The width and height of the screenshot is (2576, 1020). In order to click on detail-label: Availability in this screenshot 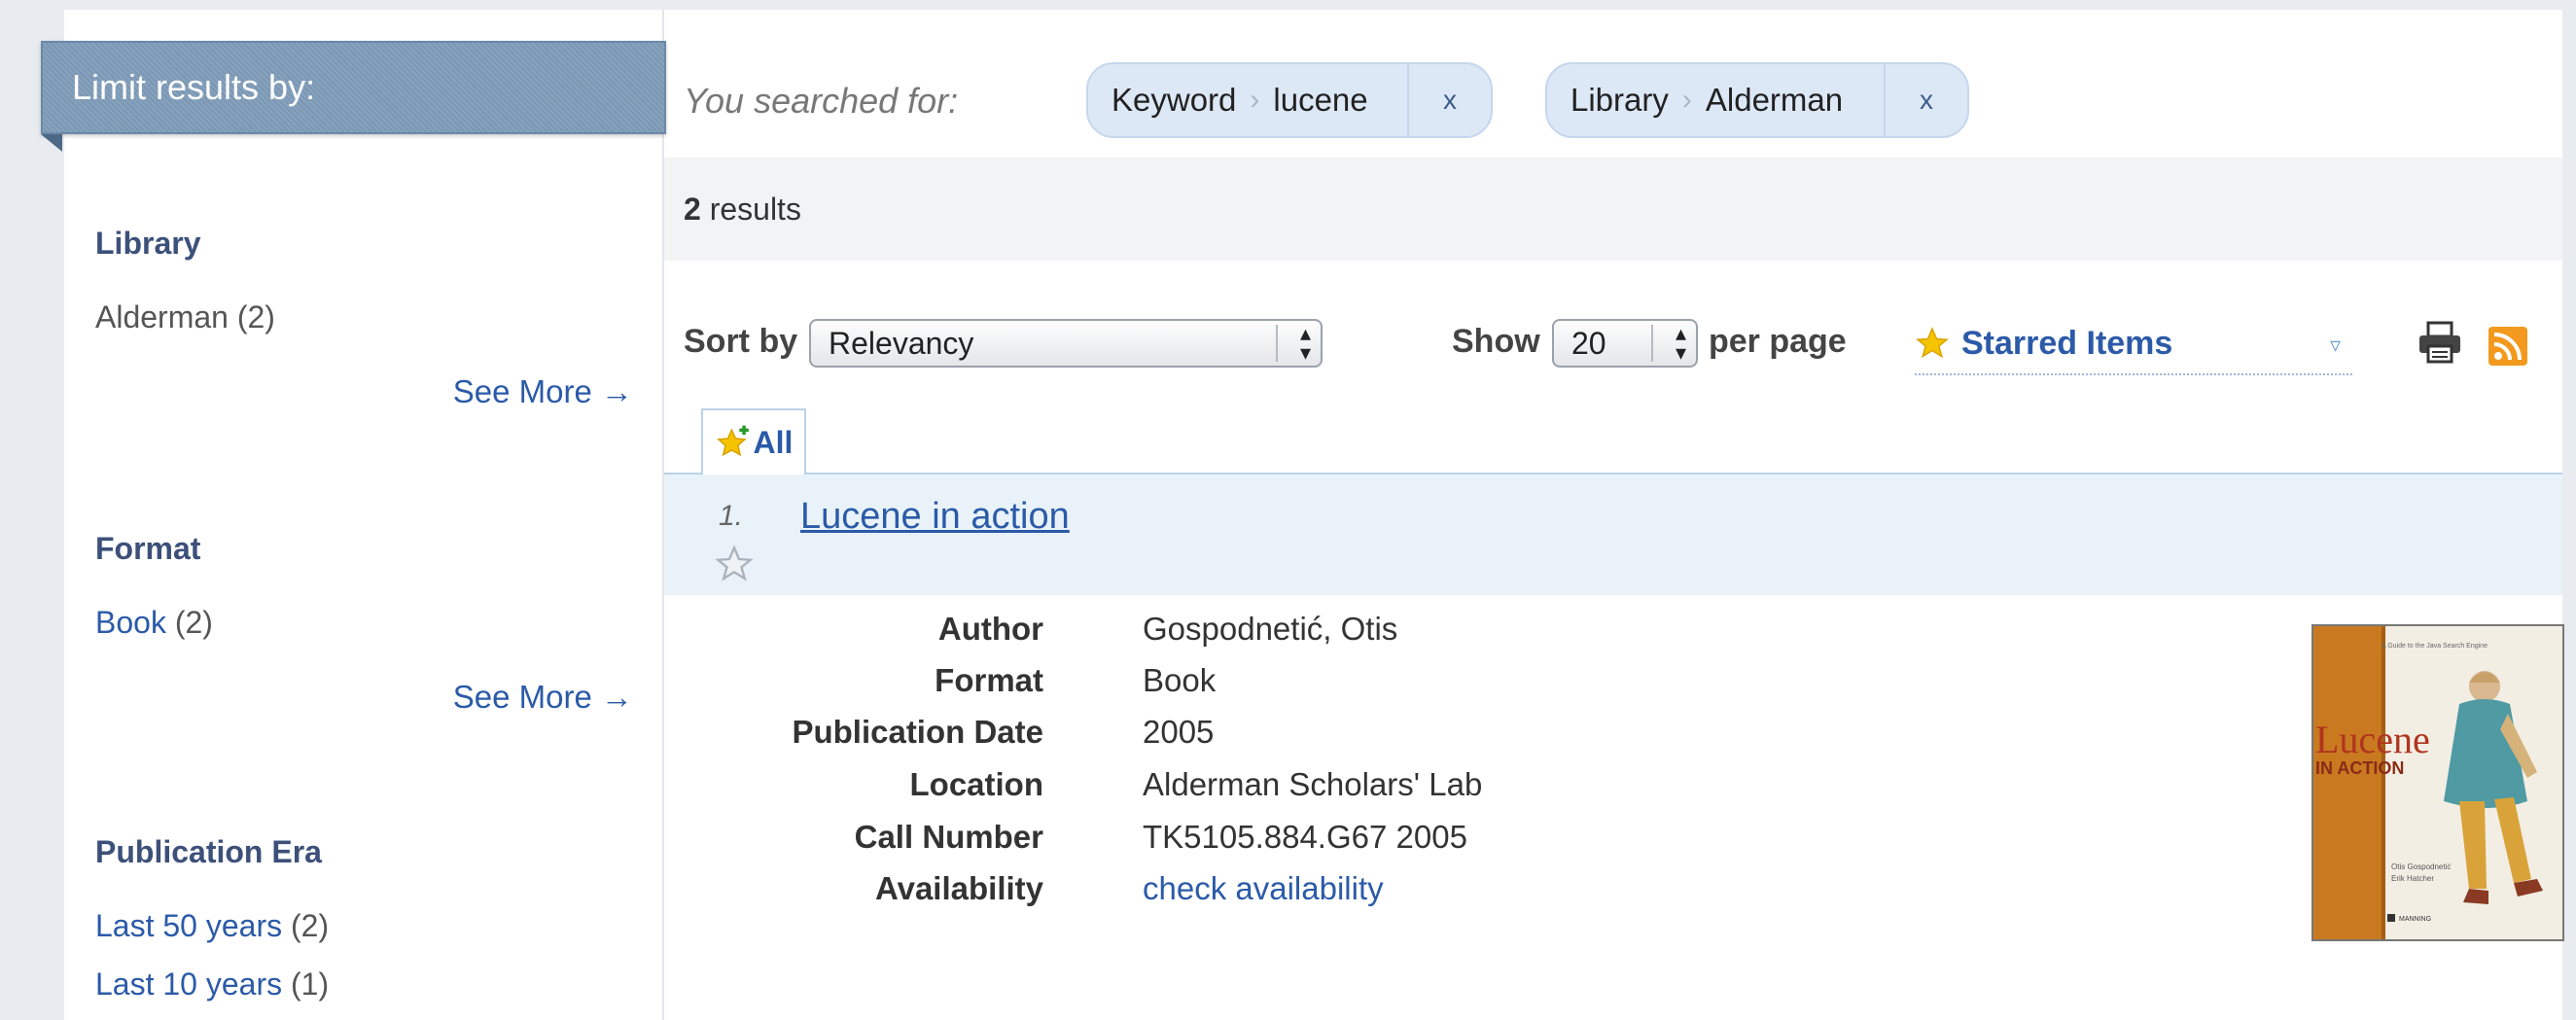, I will do `click(959, 888)`.